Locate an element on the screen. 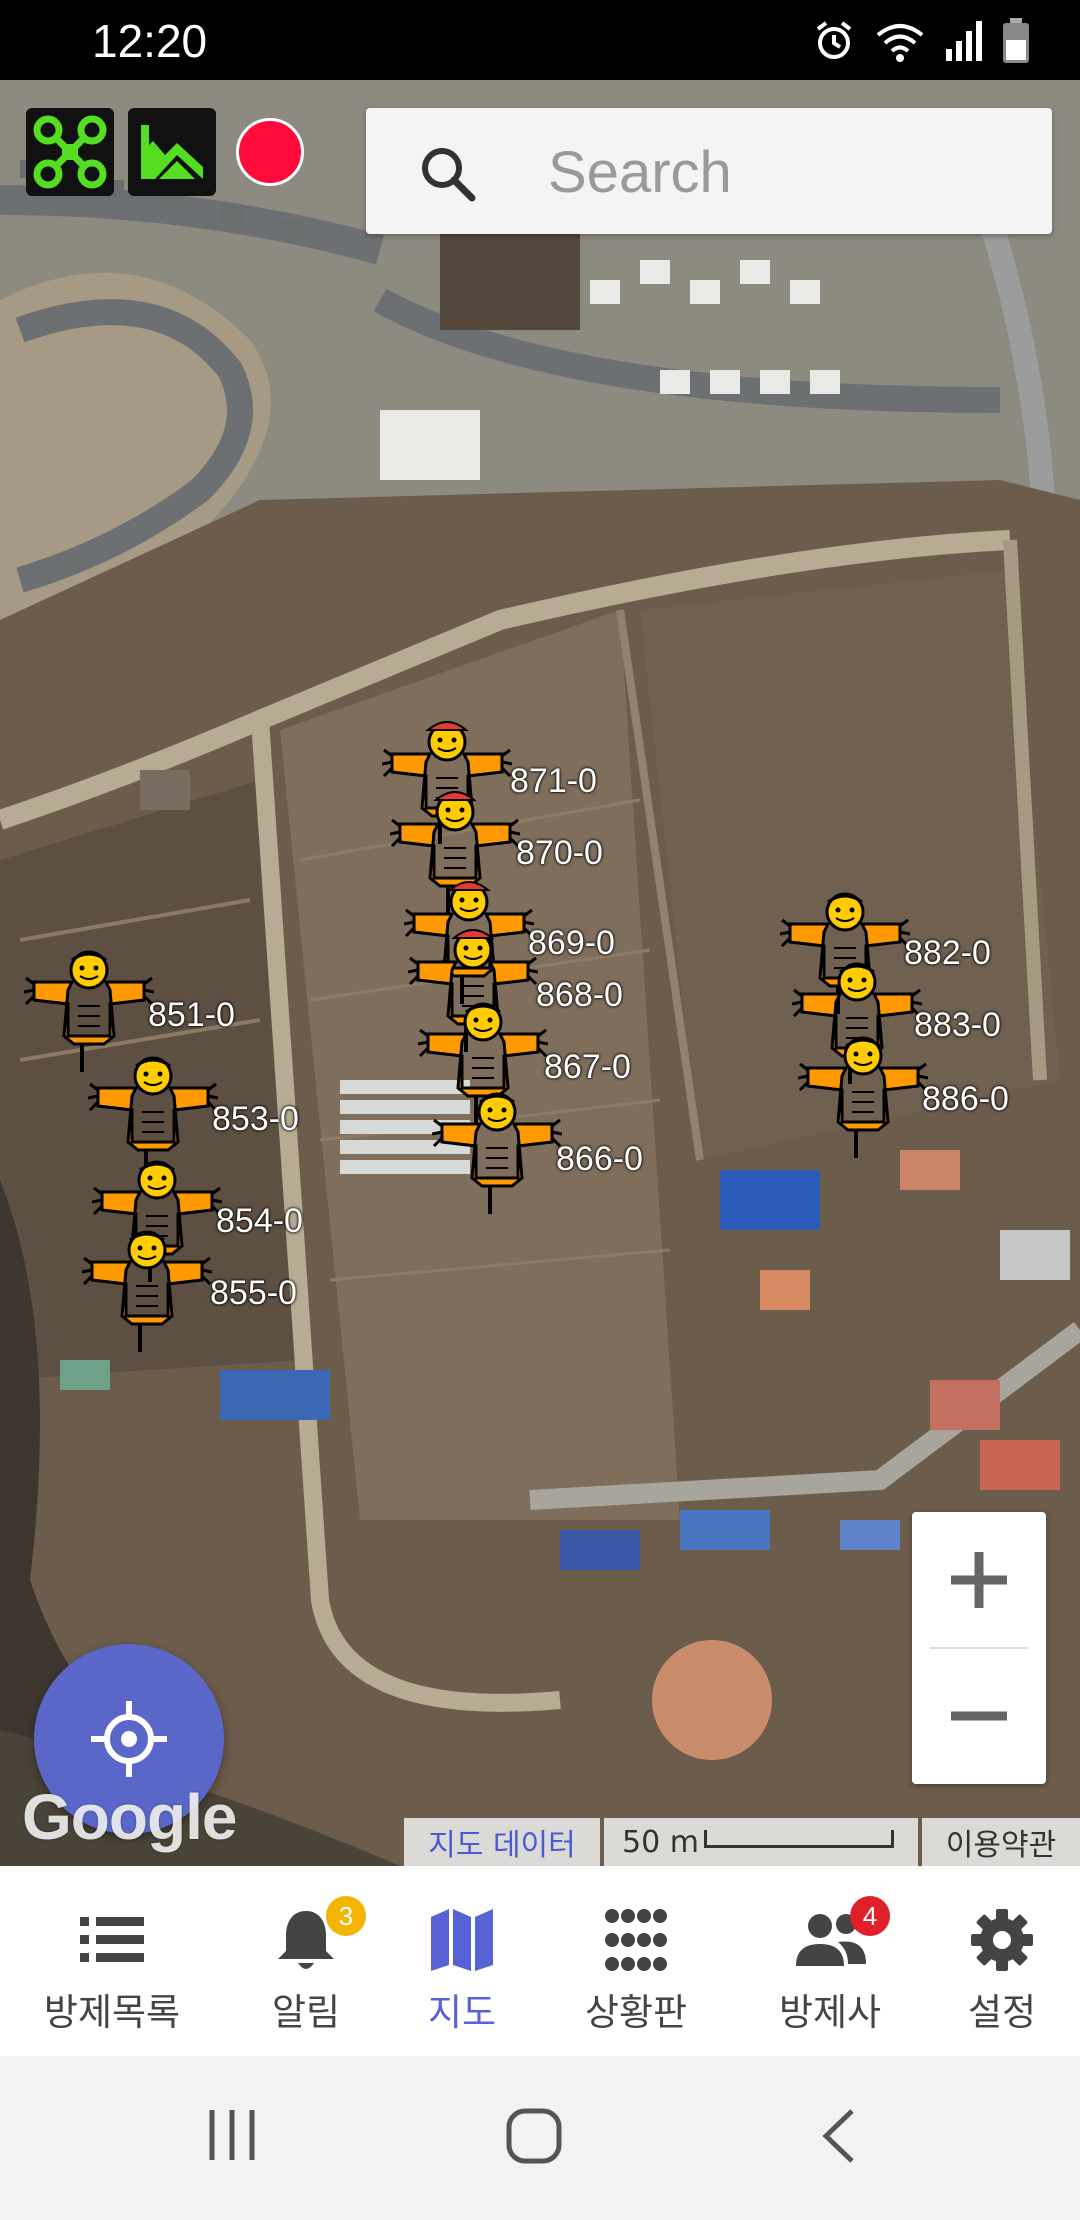 This screenshot has width=1080, height=2220. nav-label: 상황판 is located at coordinates (636, 2012).